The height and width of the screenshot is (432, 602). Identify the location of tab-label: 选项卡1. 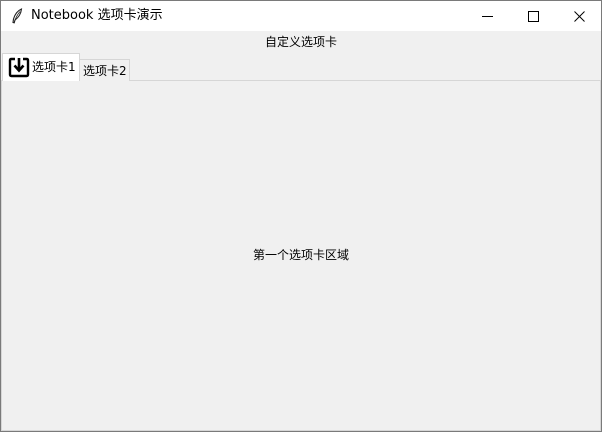
(54, 67).